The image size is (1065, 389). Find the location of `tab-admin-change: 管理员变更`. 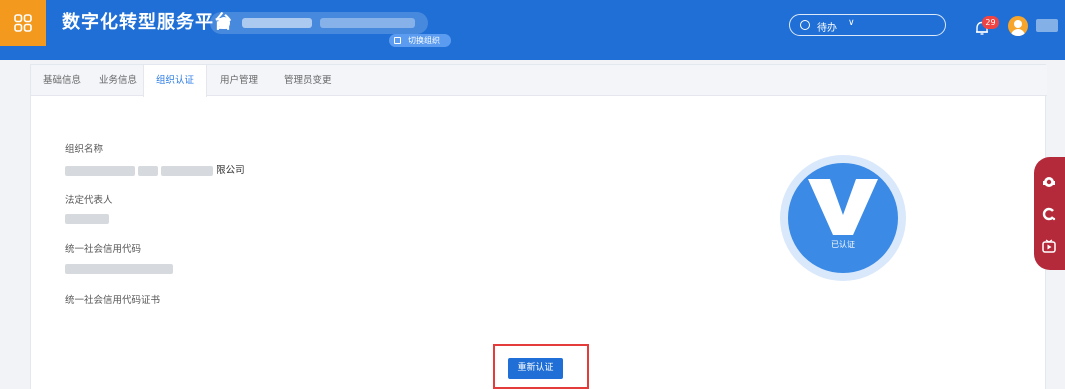

tab-admin-change: 管理员变更 is located at coordinates (308, 80).